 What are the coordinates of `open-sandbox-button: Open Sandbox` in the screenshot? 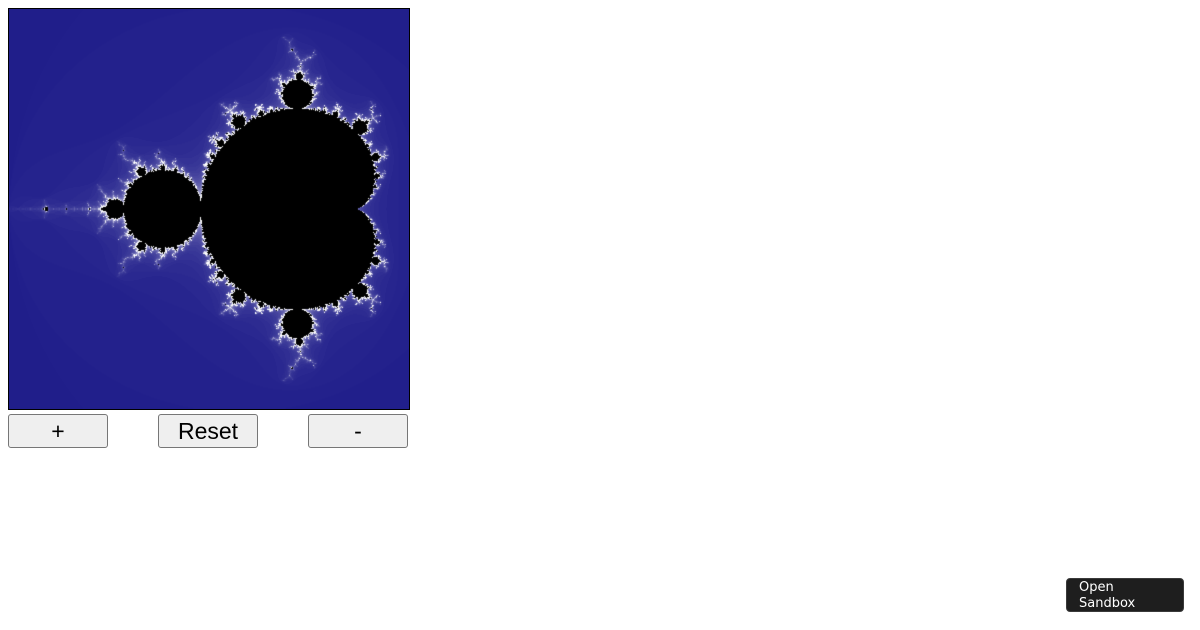 It's located at (1125, 595).